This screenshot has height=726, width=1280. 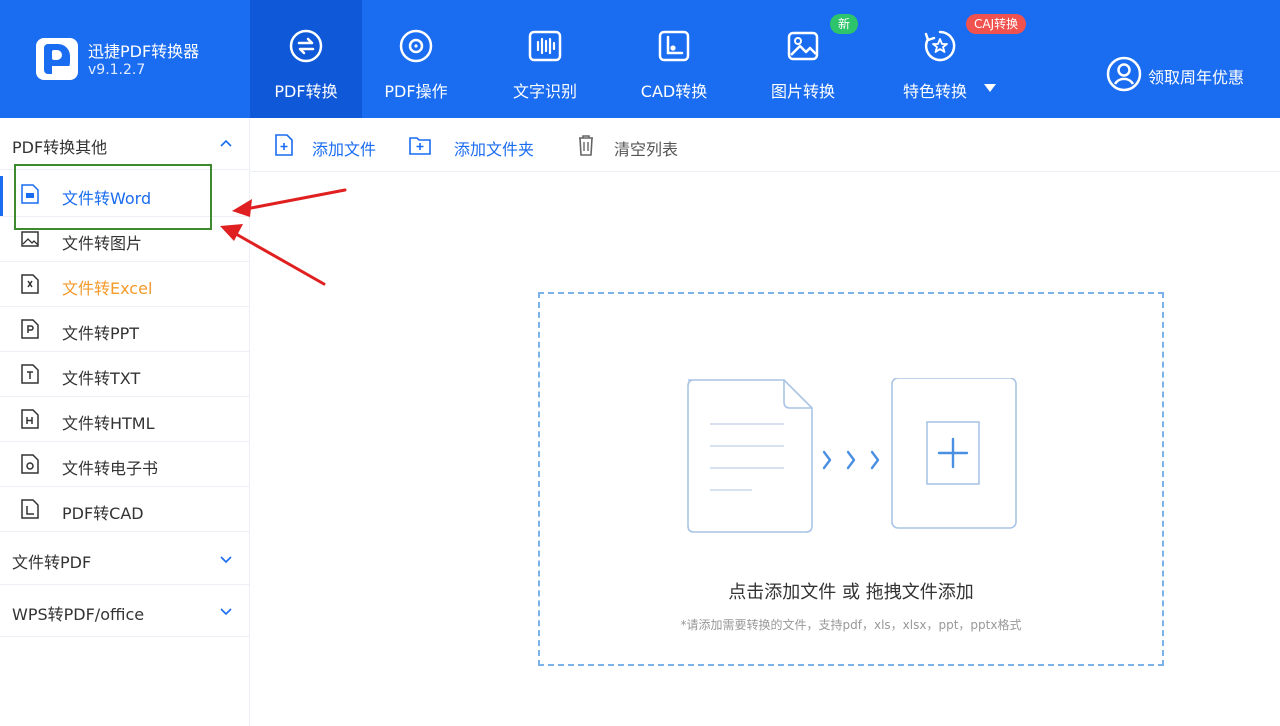 I want to click on sidebar-item-label: 文件转电子书, so click(x=110, y=468).